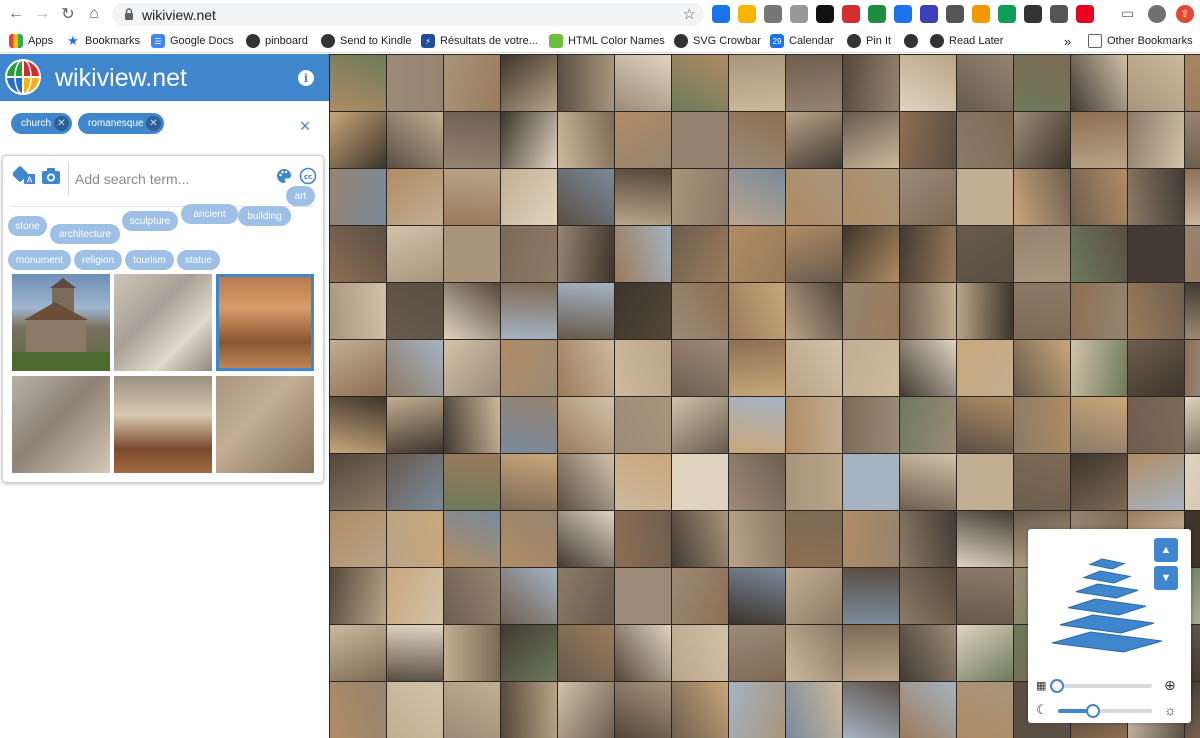 The height and width of the screenshot is (738, 1200). I want to click on update-icon: ⇧, so click(1185, 14).